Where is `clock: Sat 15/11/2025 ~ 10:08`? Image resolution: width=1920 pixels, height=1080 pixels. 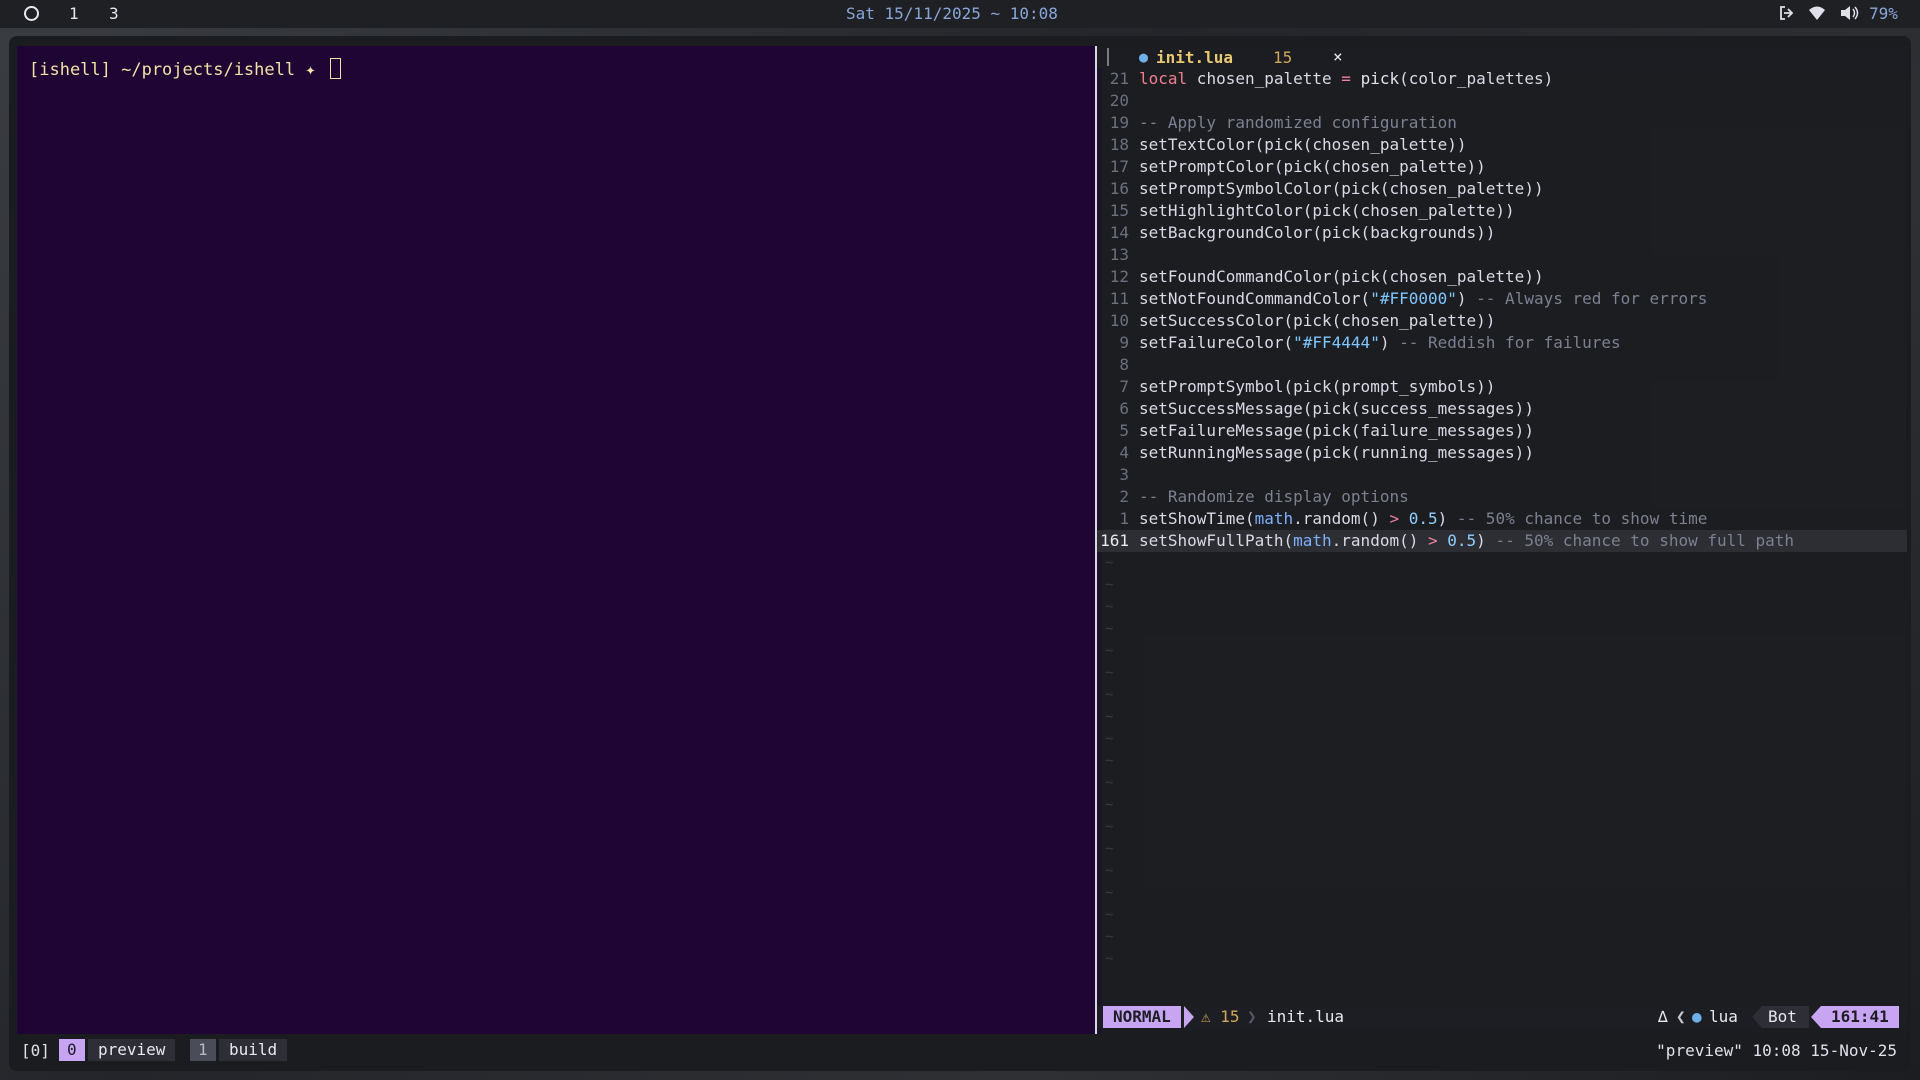 clock: Sat 15/11/2025 ~ 10:08 is located at coordinates (952, 13).